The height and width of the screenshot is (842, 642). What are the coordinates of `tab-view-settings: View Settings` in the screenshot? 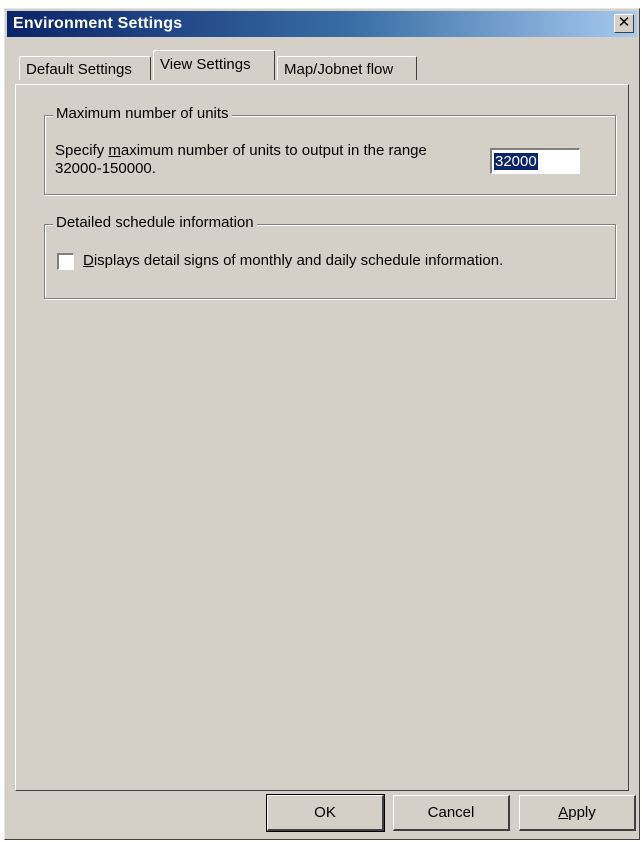 It's located at (214, 65).